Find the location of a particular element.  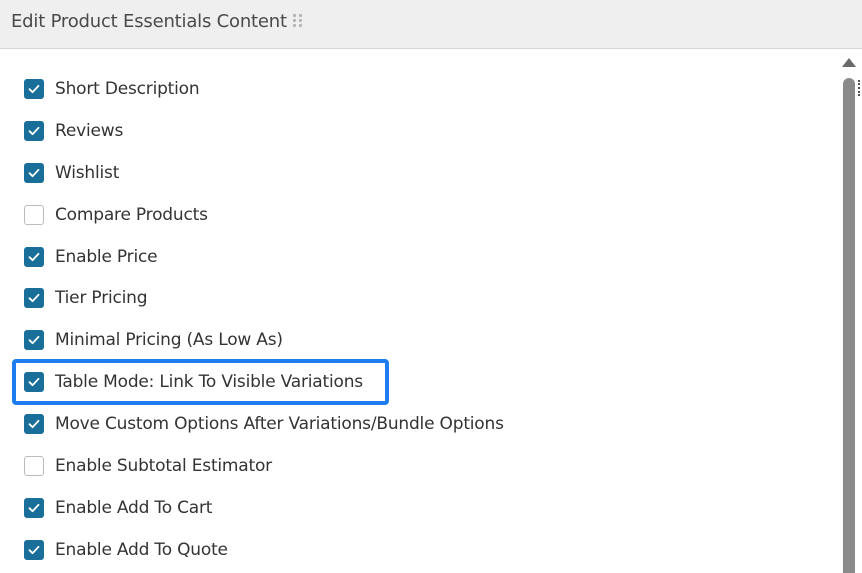

option-label: Table Mode: Link To Visible Variations is located at coordinates (209, 382).